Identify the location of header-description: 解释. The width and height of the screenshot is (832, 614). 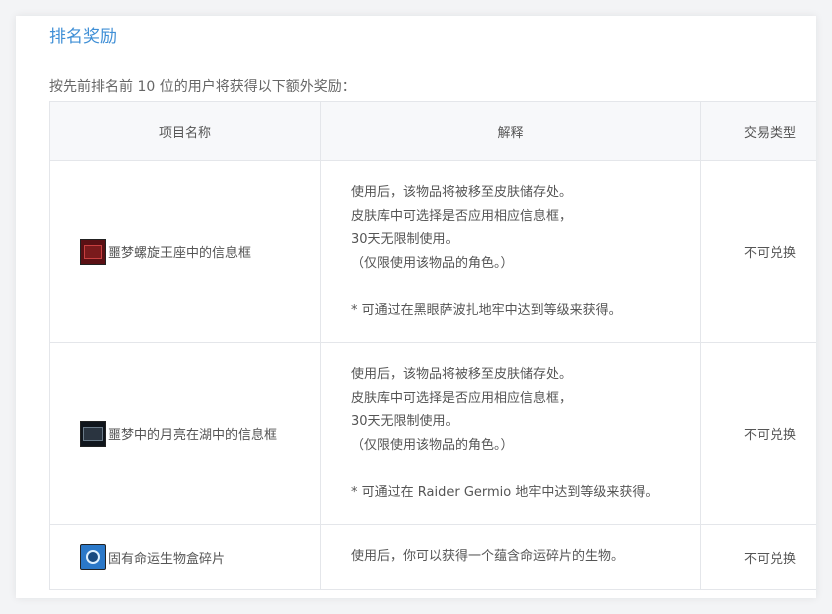
(510, 131).